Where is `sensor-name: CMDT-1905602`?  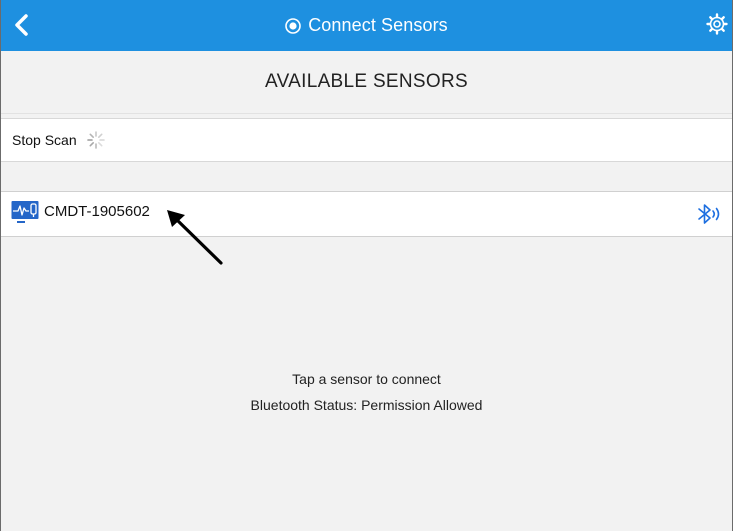
sensor-name: CMDT-1905602 is located at coordinates (97, 211).